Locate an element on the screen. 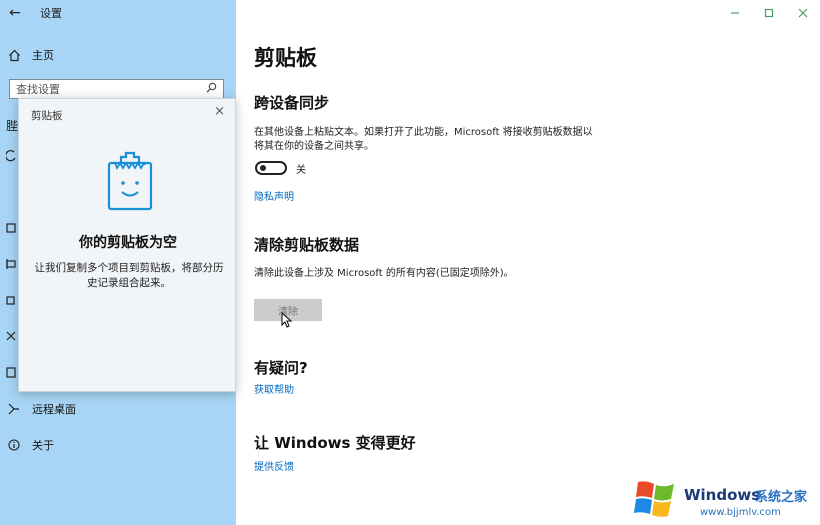 The height and width of the screenshot is (525, 820). sidebar-item-remote-desktop: 远程桌面 is located at coordinates (118, 409).